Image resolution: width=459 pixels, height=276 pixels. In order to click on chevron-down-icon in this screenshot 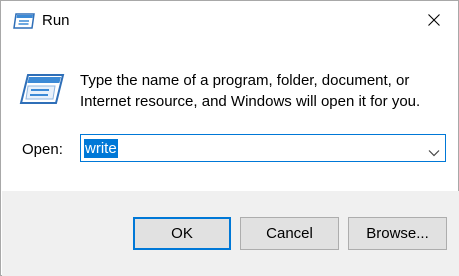, I will do `click(434, 150)`.